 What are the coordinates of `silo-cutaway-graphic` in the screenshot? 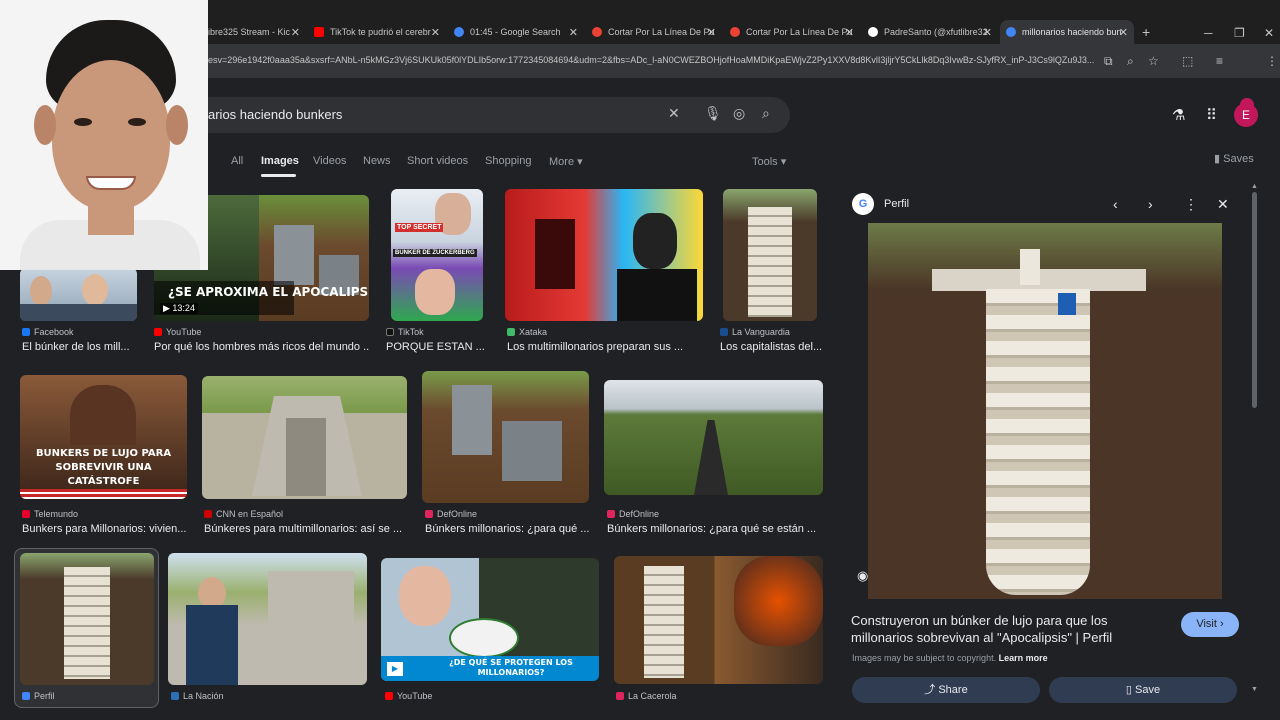 It's located at (1038, 442).